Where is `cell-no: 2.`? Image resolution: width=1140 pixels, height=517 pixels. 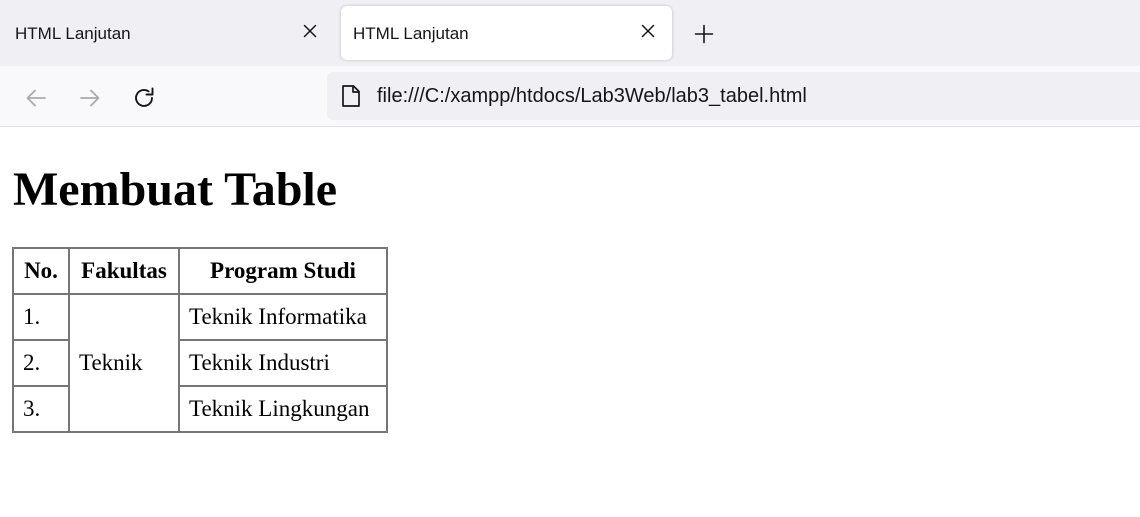
cell-no: 2. is located at coordinates (41, 363).